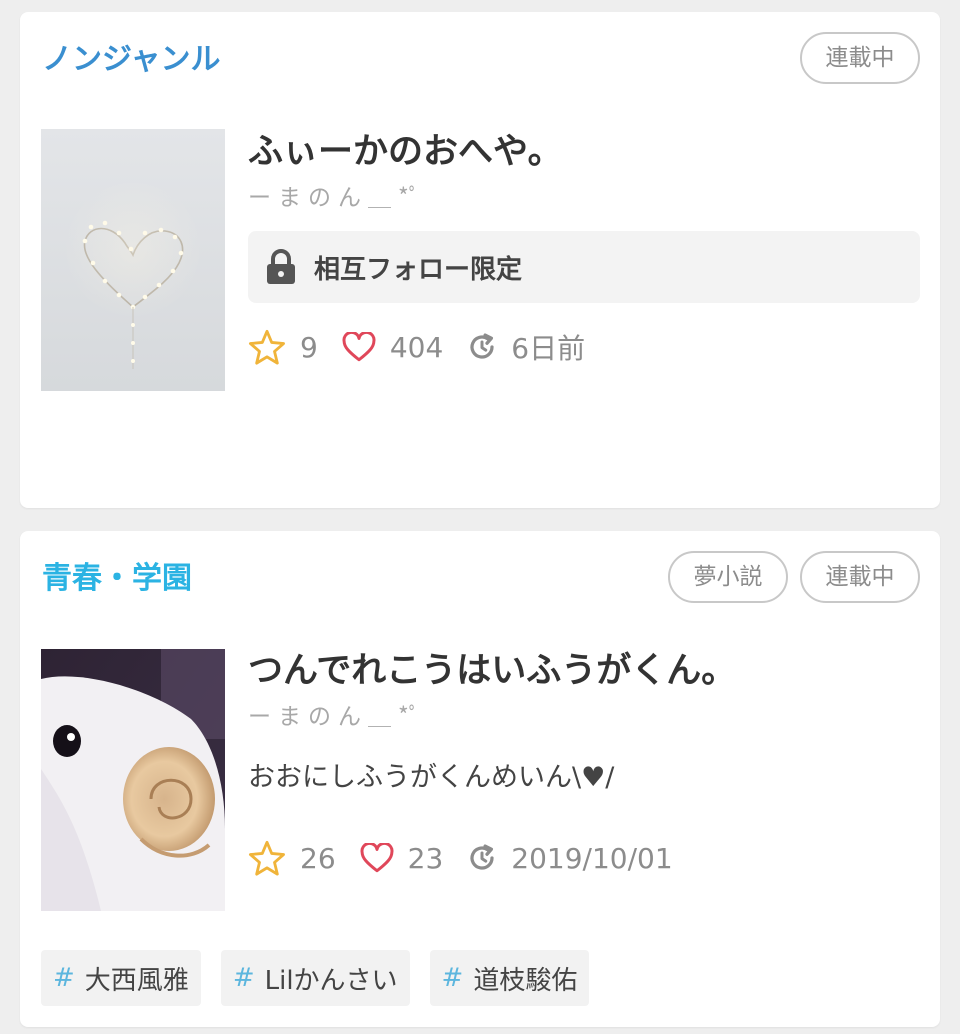 The image size is (960, 1034). What do you see at coordinates (416, 347) in the screenshot?
I see `like-count-value: 404` at bounding box center [416, 347].